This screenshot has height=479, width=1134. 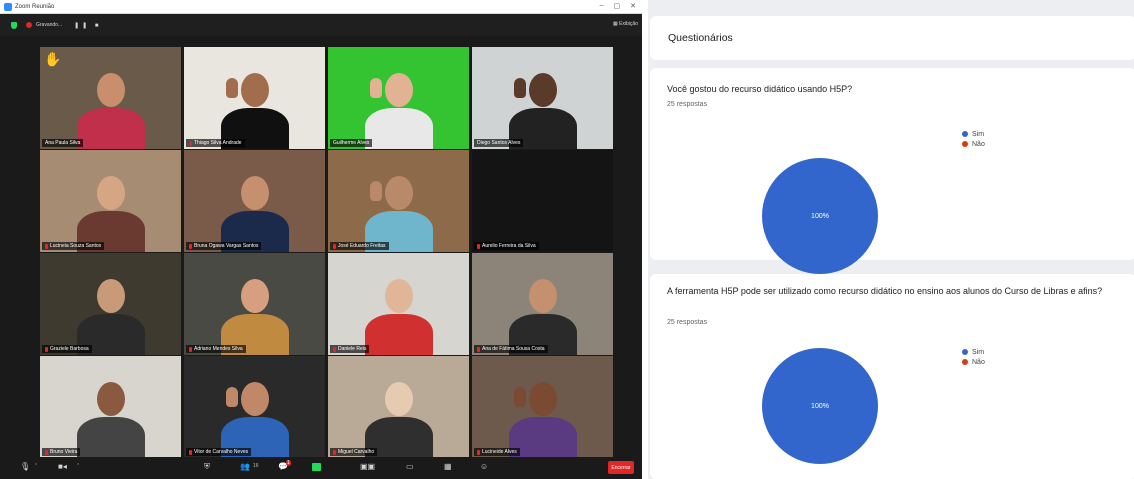 I want to click on minimize-button: –, so click(x=602, y=6).